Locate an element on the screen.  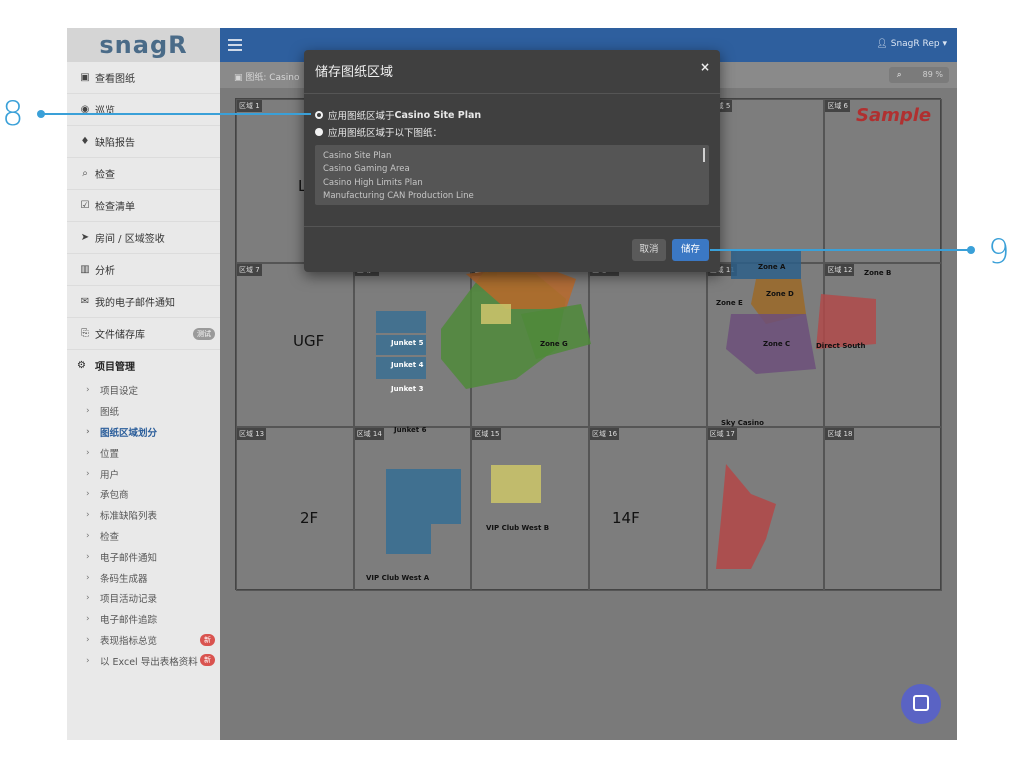
zone-label-vip-west-b: VIP Club West B is located at coordinates (518, 528).